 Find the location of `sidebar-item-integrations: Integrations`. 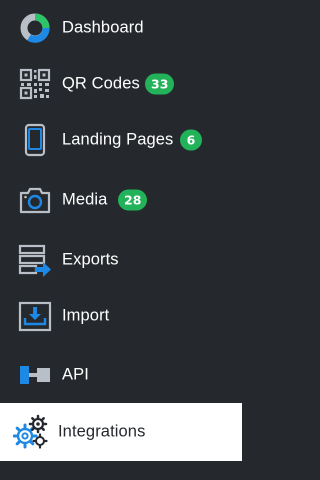

sidebar-item-integrations: Integrations is located at coordinates (121, 432).